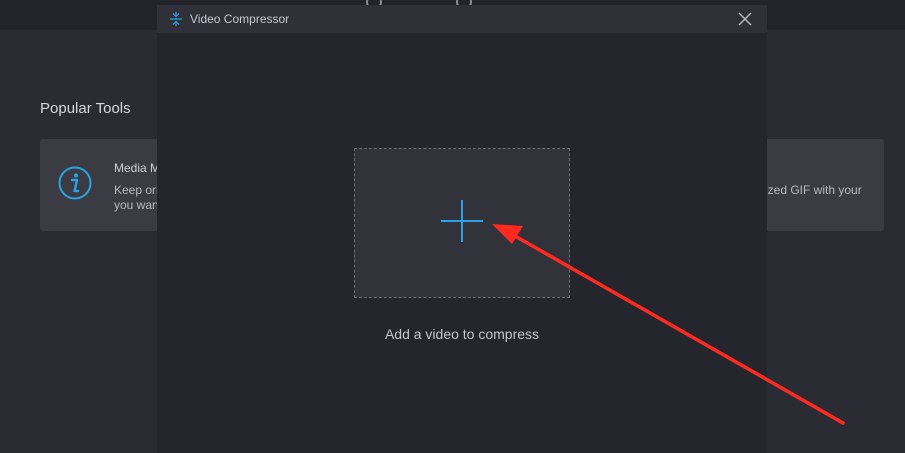 This screenshot has height=453, width=905. What do you see at coordinates (75, 183) in the screenshot?
I see `info-icon` at bounding box center [75, 183].